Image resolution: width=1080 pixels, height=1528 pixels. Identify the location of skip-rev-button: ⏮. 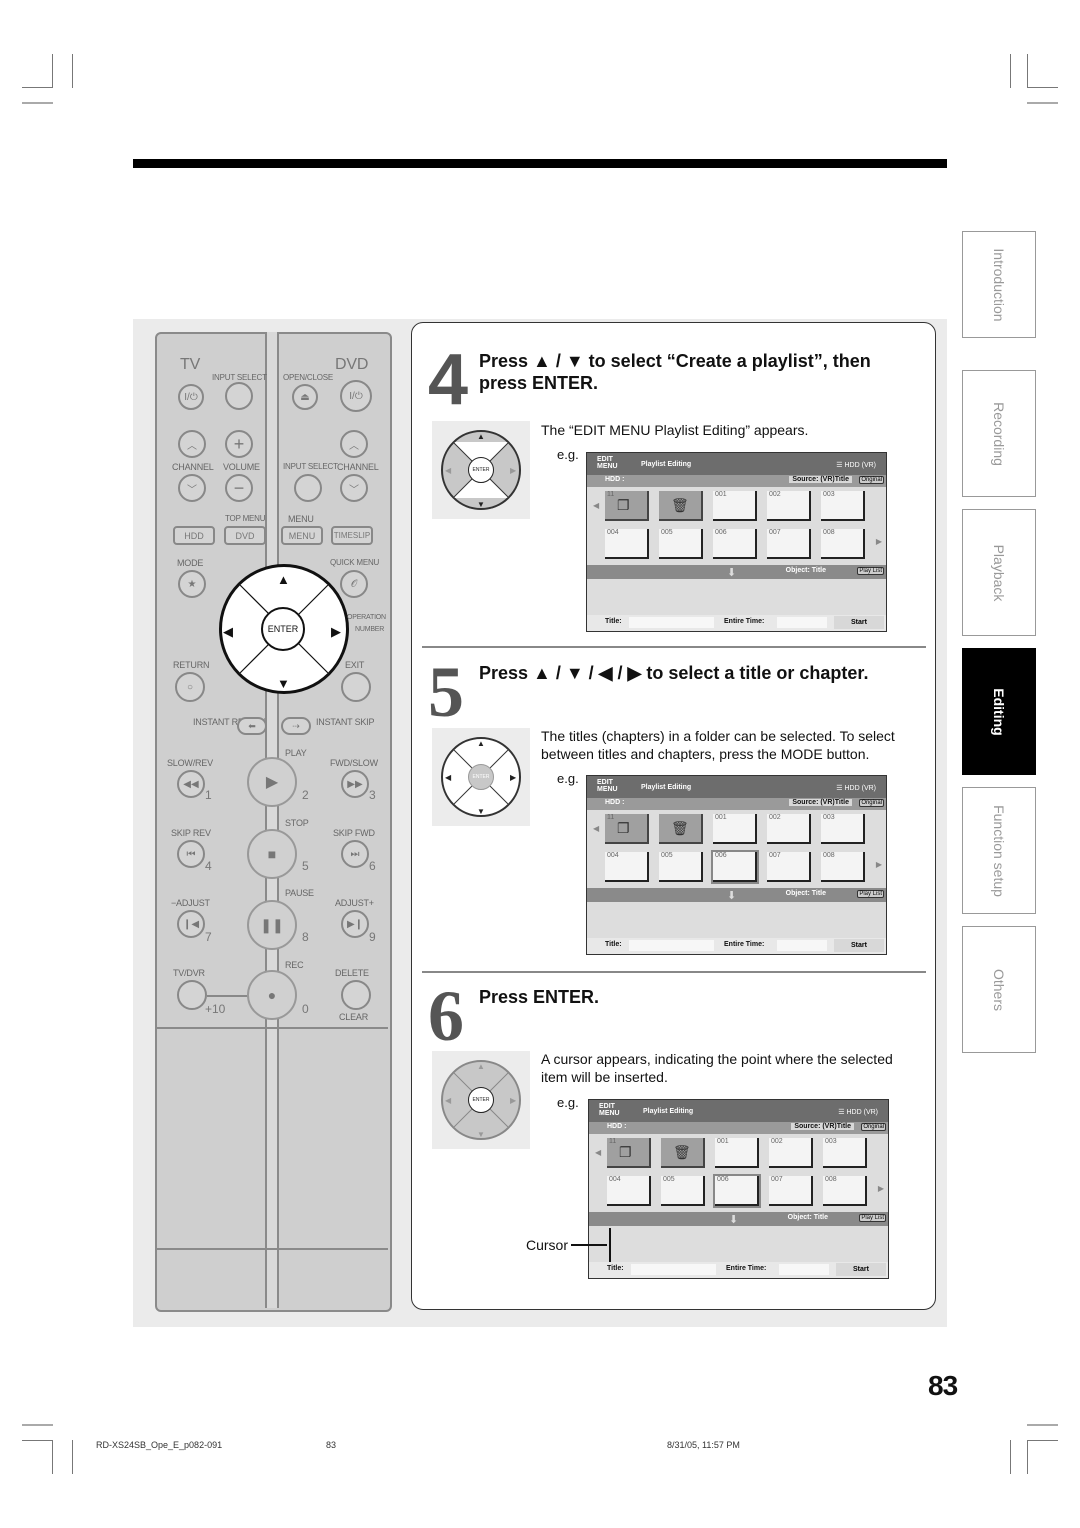
(191, 854).